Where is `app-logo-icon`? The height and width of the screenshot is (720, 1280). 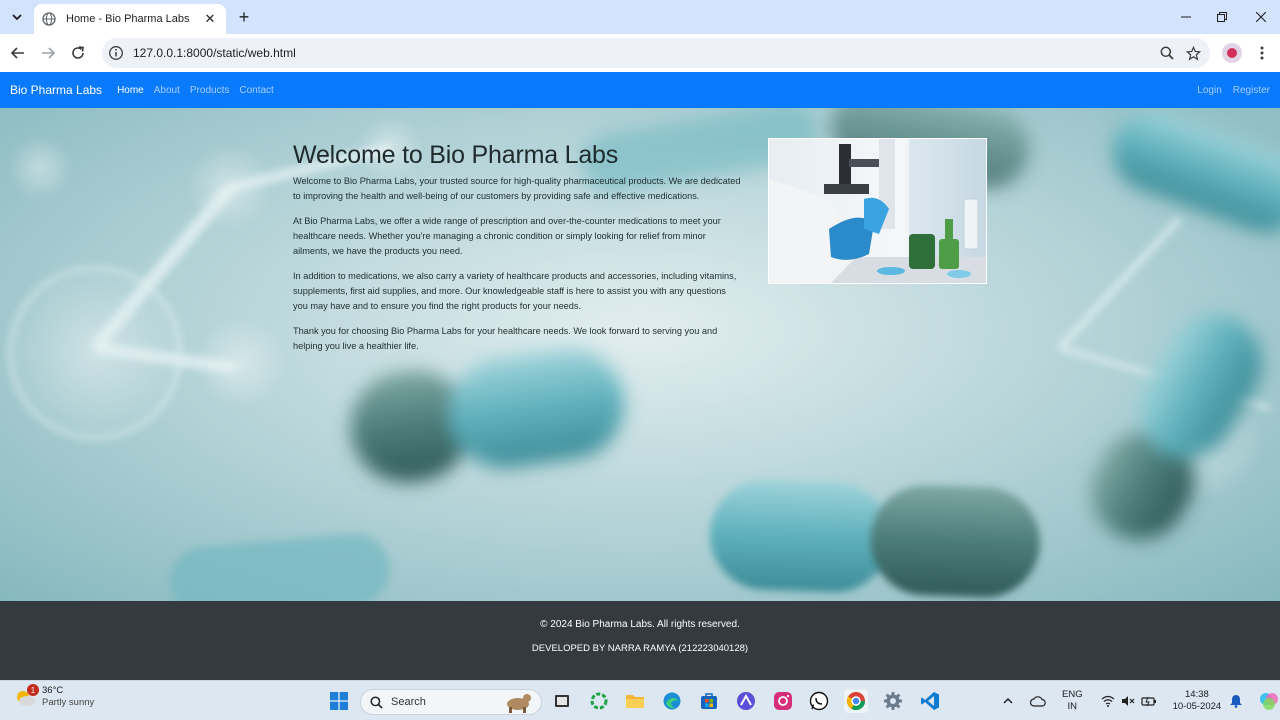 app-logo-icon is located at coordinates (746, 701).